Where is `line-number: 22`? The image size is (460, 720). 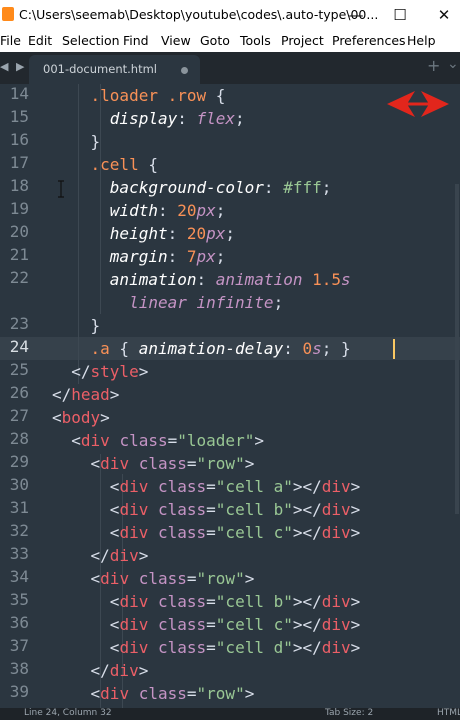 line-number: 22 is located at coordinates (19, 277).